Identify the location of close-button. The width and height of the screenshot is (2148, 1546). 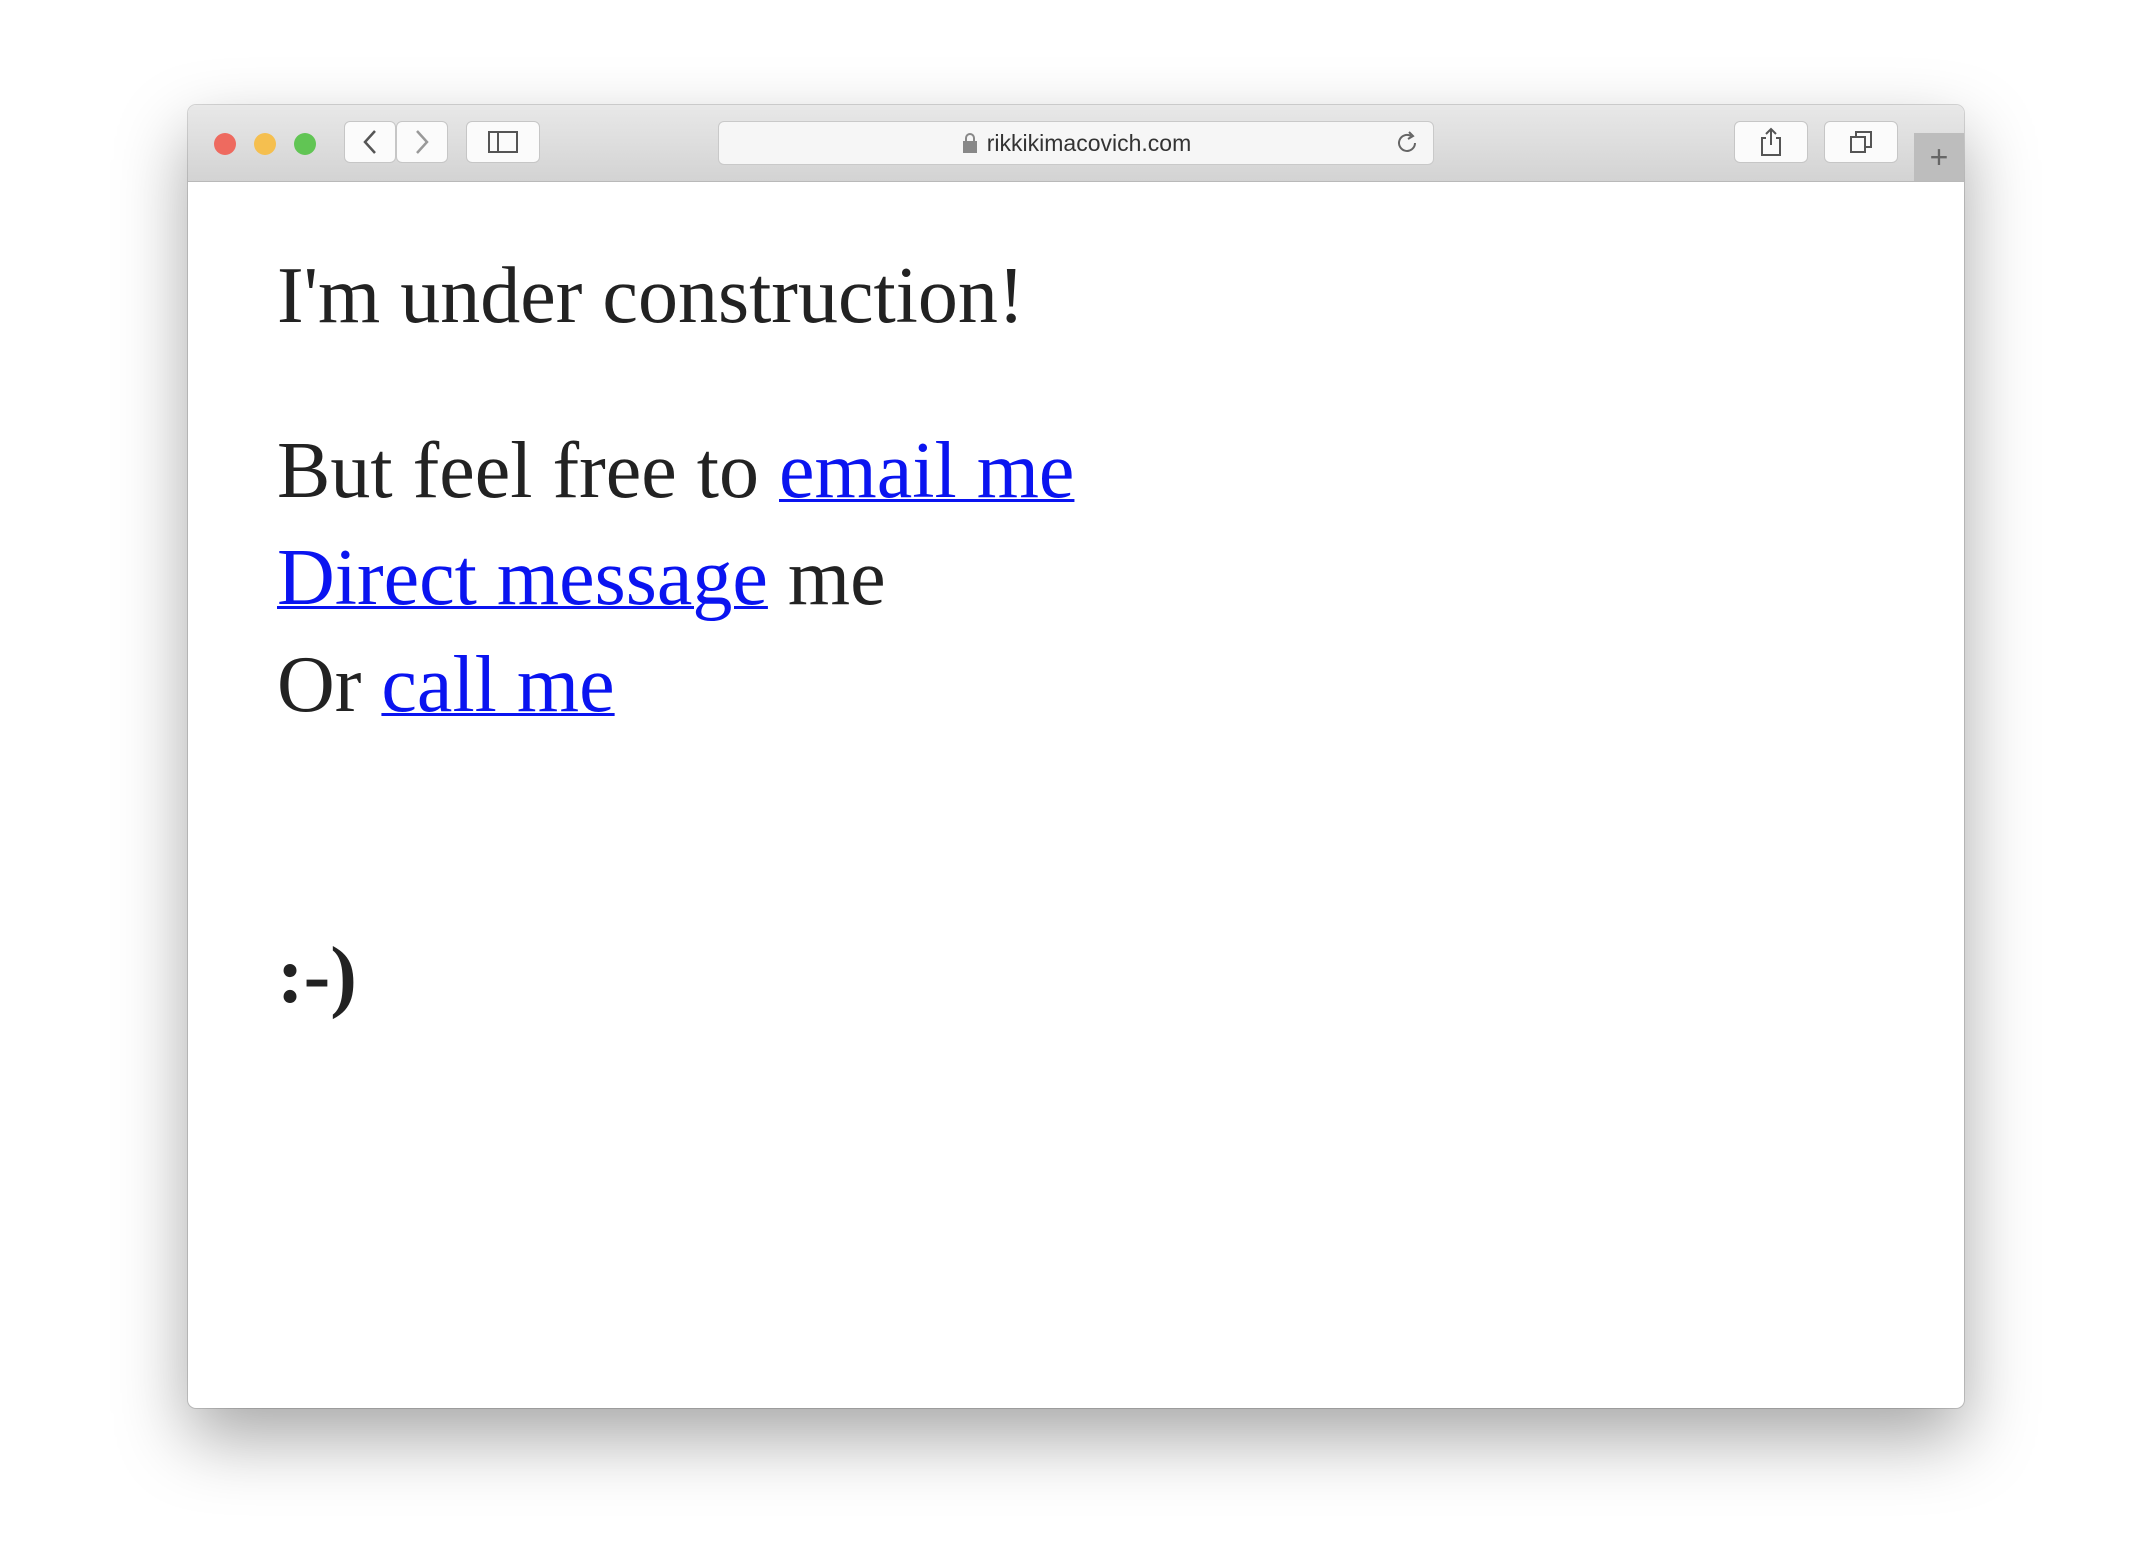
(225, 144).